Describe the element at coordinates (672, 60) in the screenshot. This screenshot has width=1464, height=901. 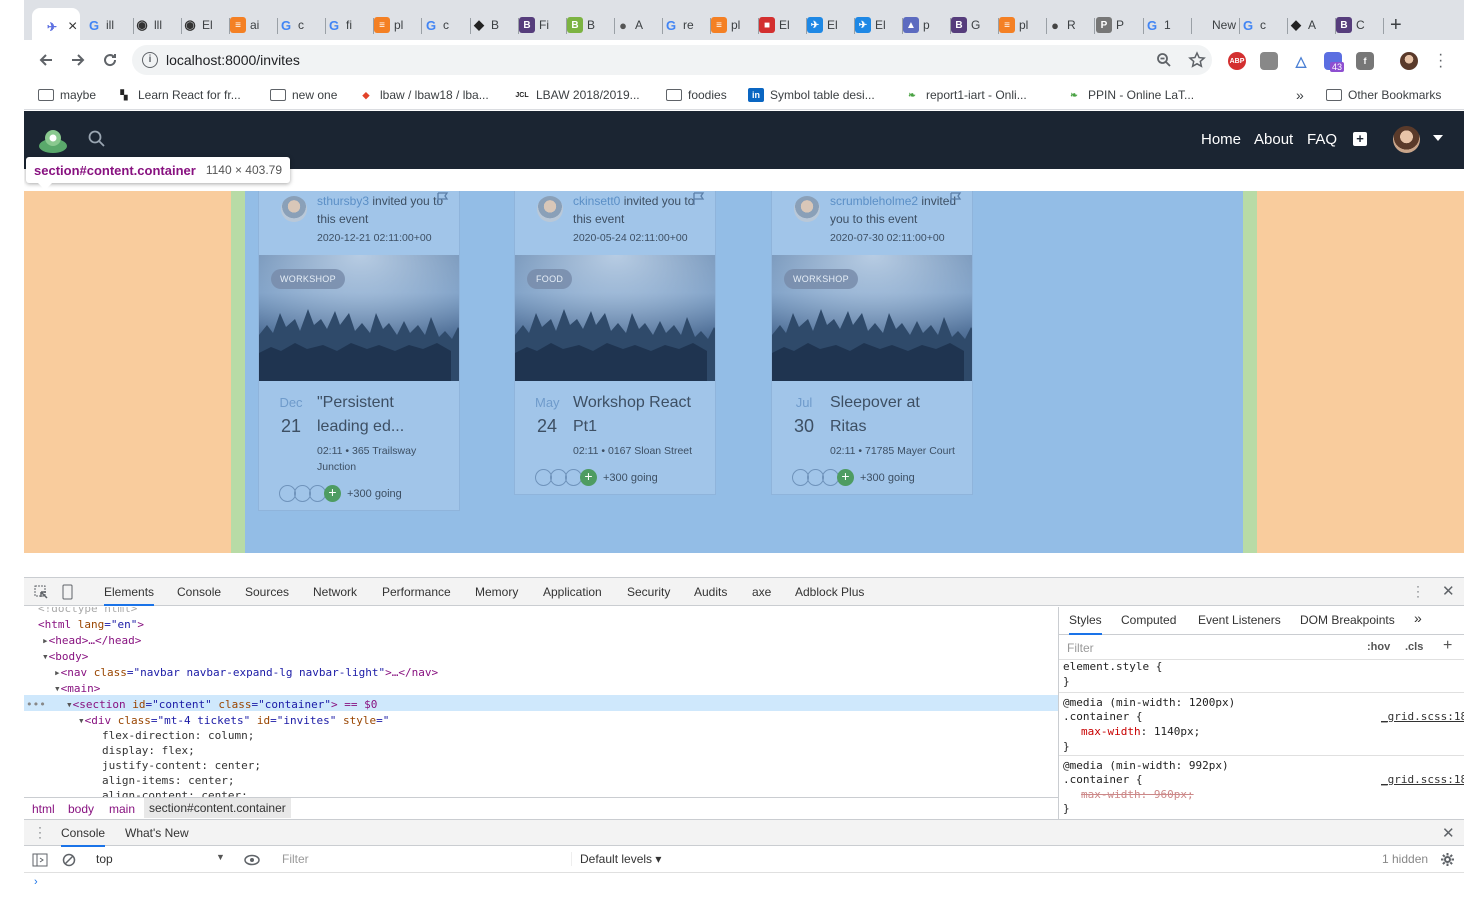
I see `address-bar: i localhost:8000/invites` at that location.